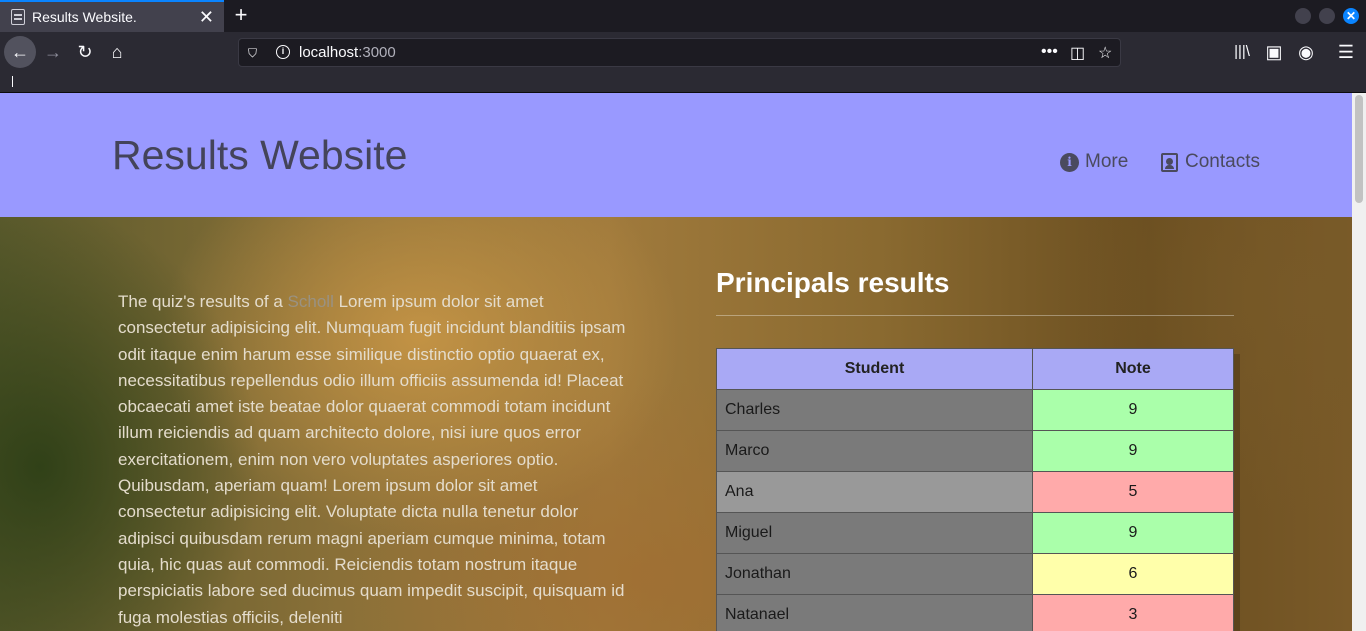  I want to click on student-name-cell: Ana, so click(874, 492).